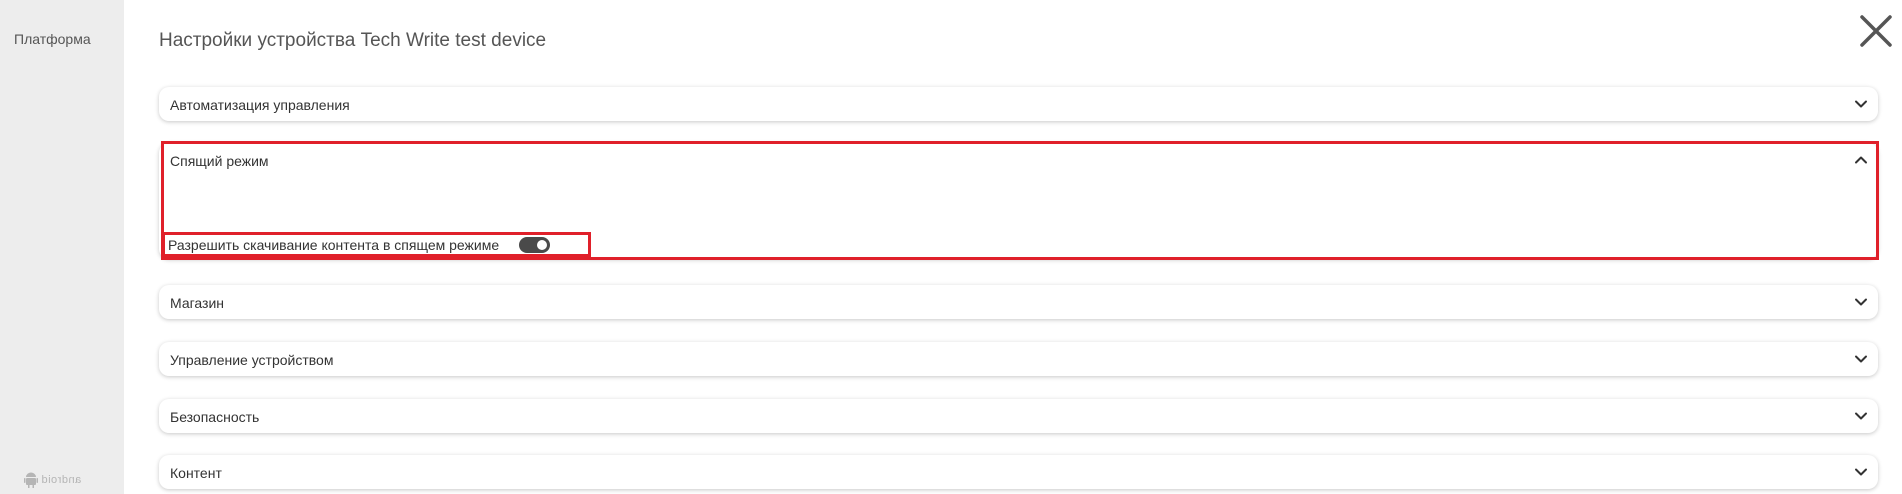 The height and width of the screenshot is (494, 1902). Describe the element at coordinates (215, 417) in the screenshot. I see `section-title: Безопасность` at that location.